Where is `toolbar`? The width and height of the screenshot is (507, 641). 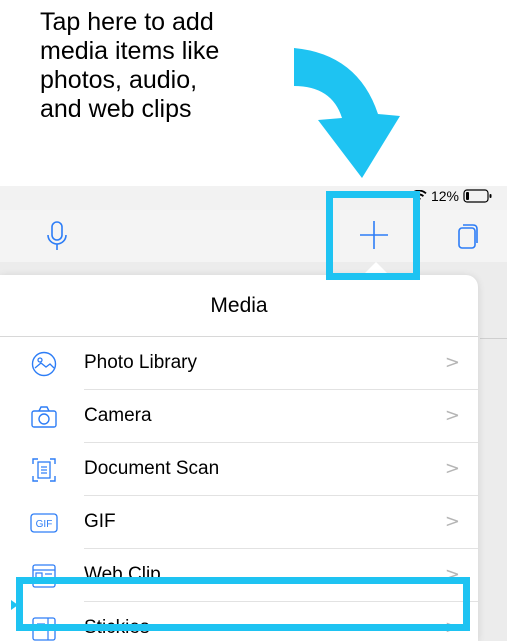
toolbar is located at coordinates (253, 236).